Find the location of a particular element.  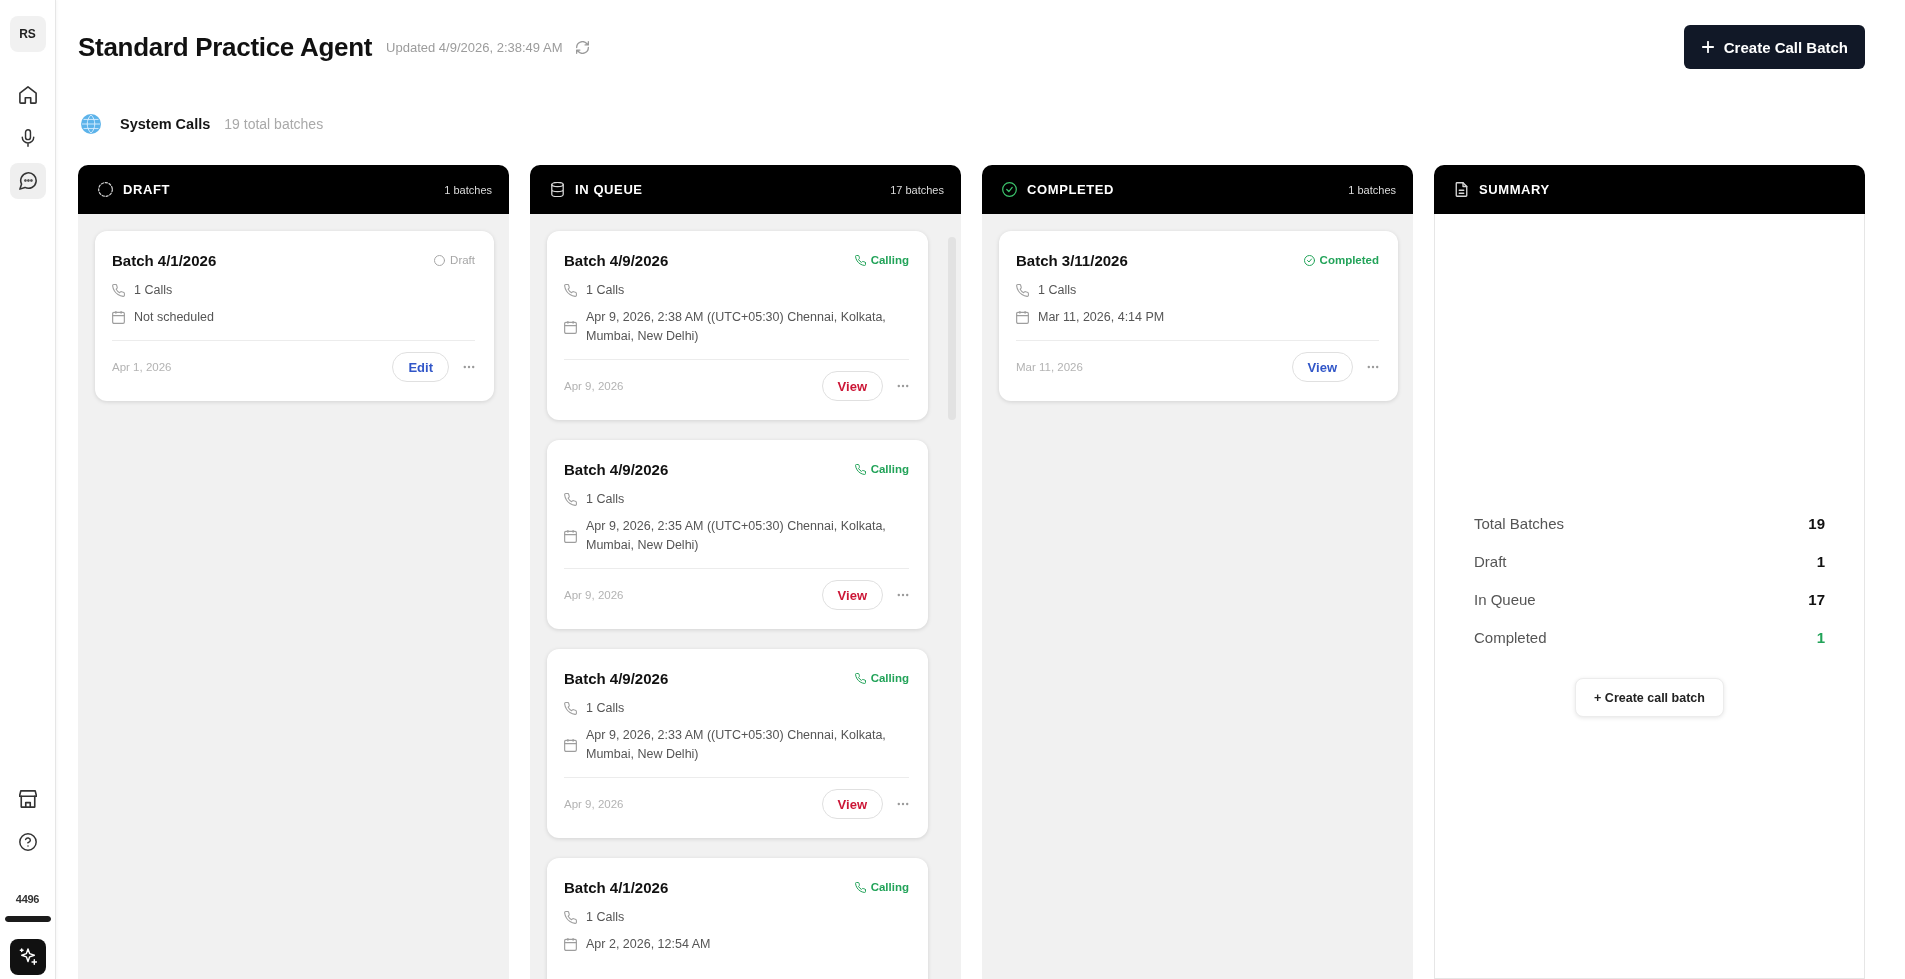

dashed-circle-icon is located at coordinates (105, 189).